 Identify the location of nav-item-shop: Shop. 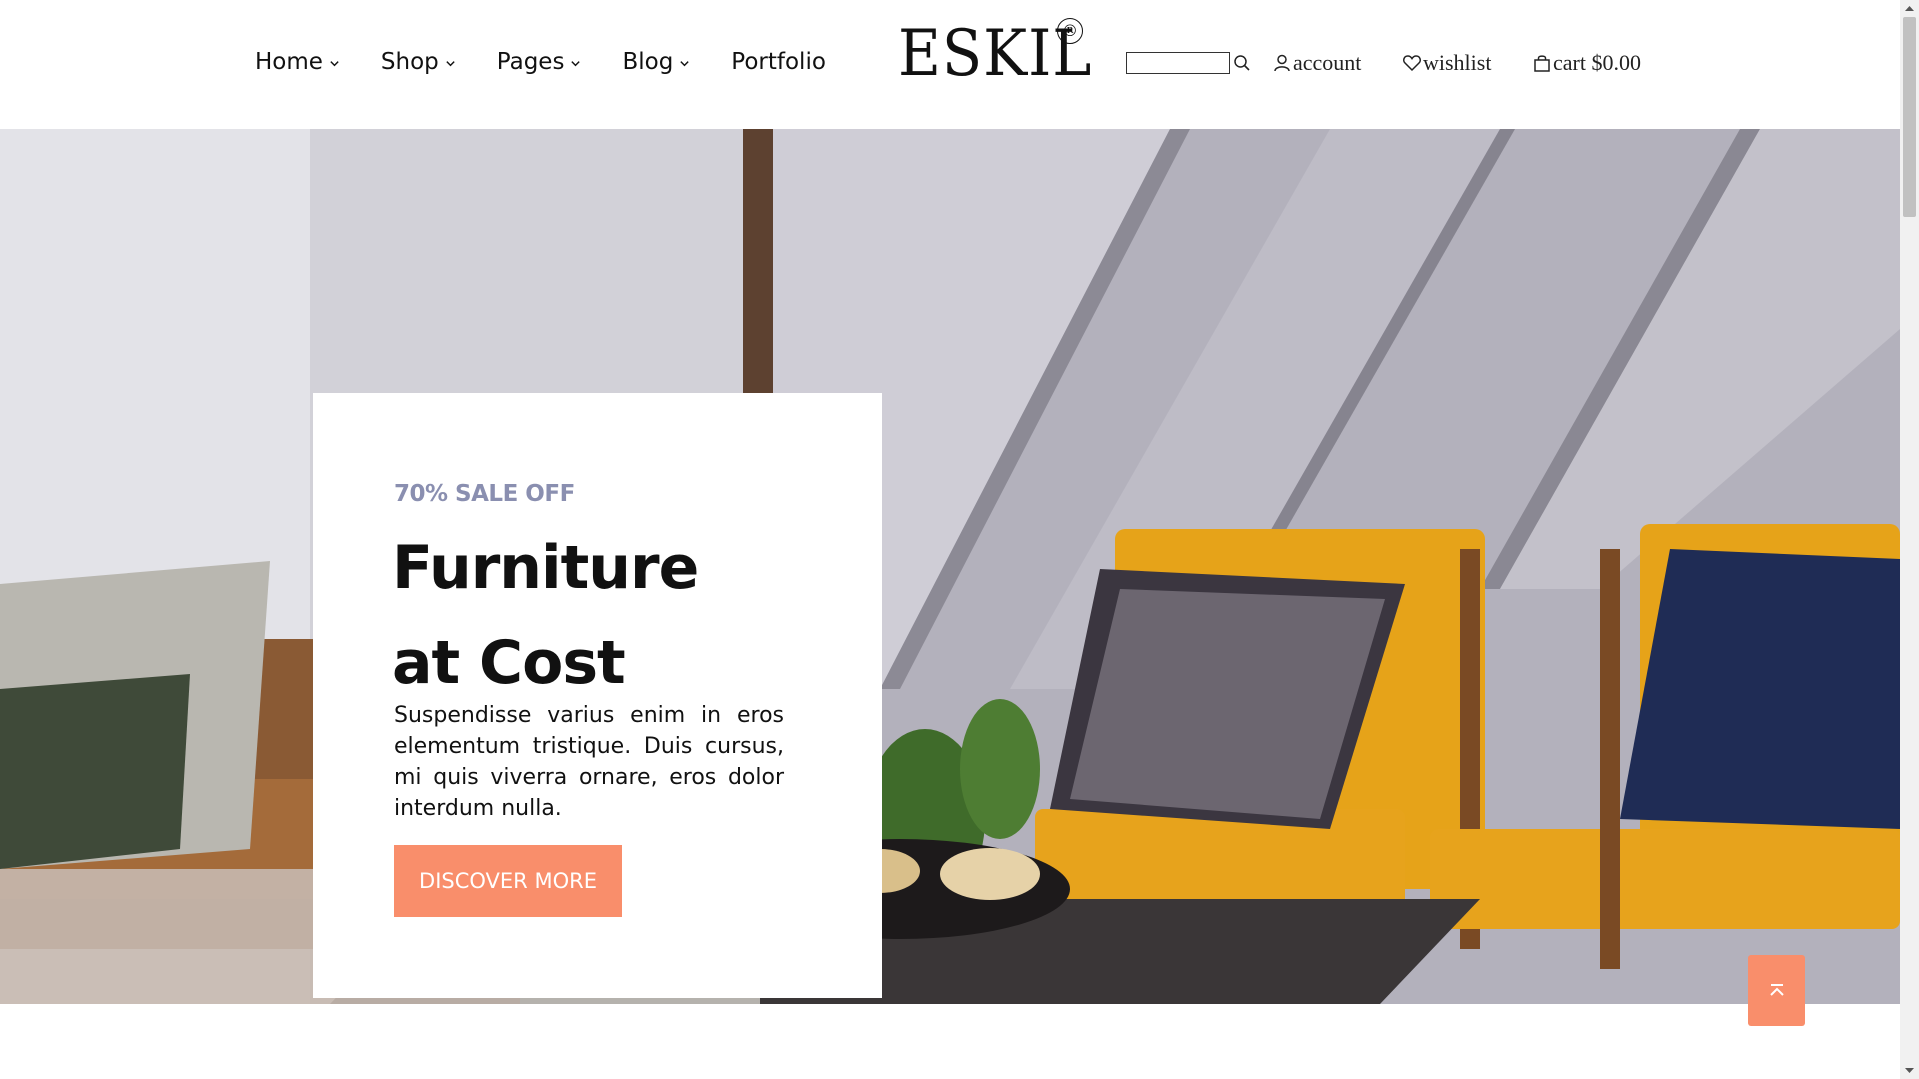
(418, 62).